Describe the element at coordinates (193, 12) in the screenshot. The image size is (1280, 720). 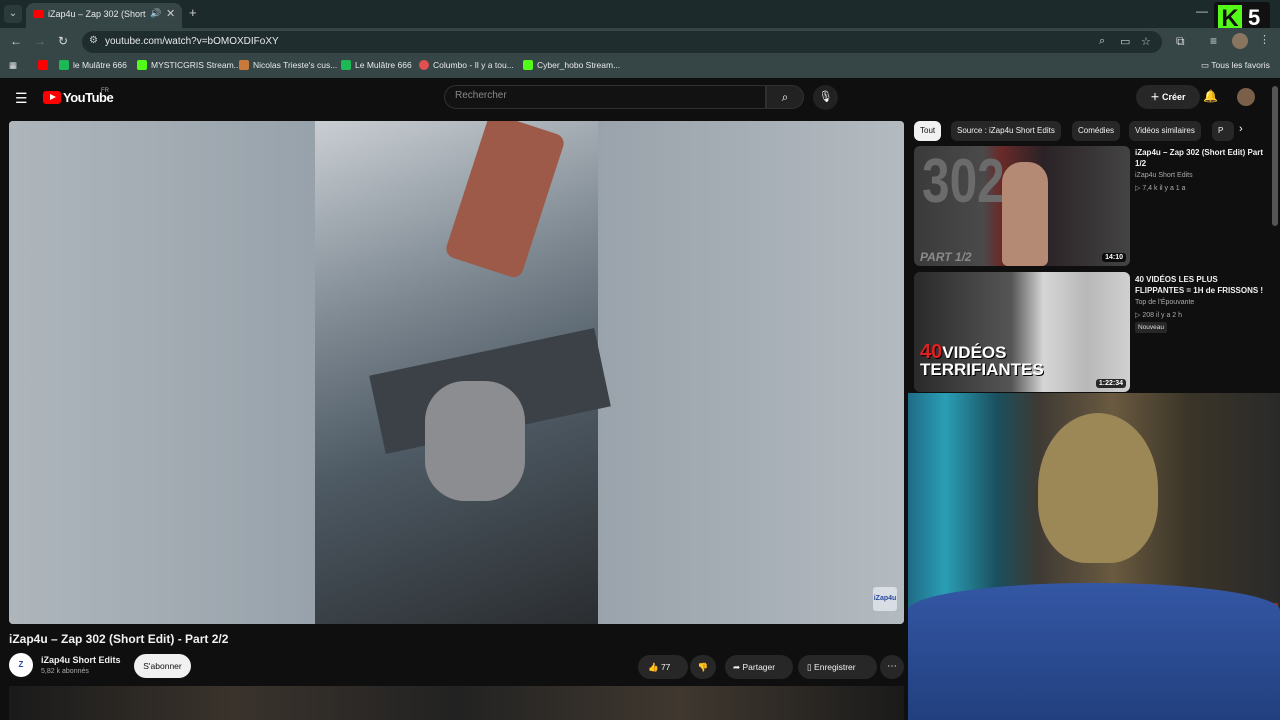
I see `new-tab-button: +` at that location.